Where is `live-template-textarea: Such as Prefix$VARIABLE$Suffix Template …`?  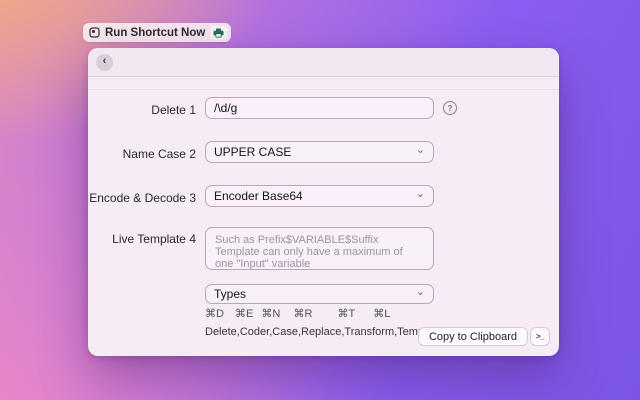 live-template-textarea: Such as Prefix$VARIABLE$Suffix Template … is located at coordinates (319, 248).